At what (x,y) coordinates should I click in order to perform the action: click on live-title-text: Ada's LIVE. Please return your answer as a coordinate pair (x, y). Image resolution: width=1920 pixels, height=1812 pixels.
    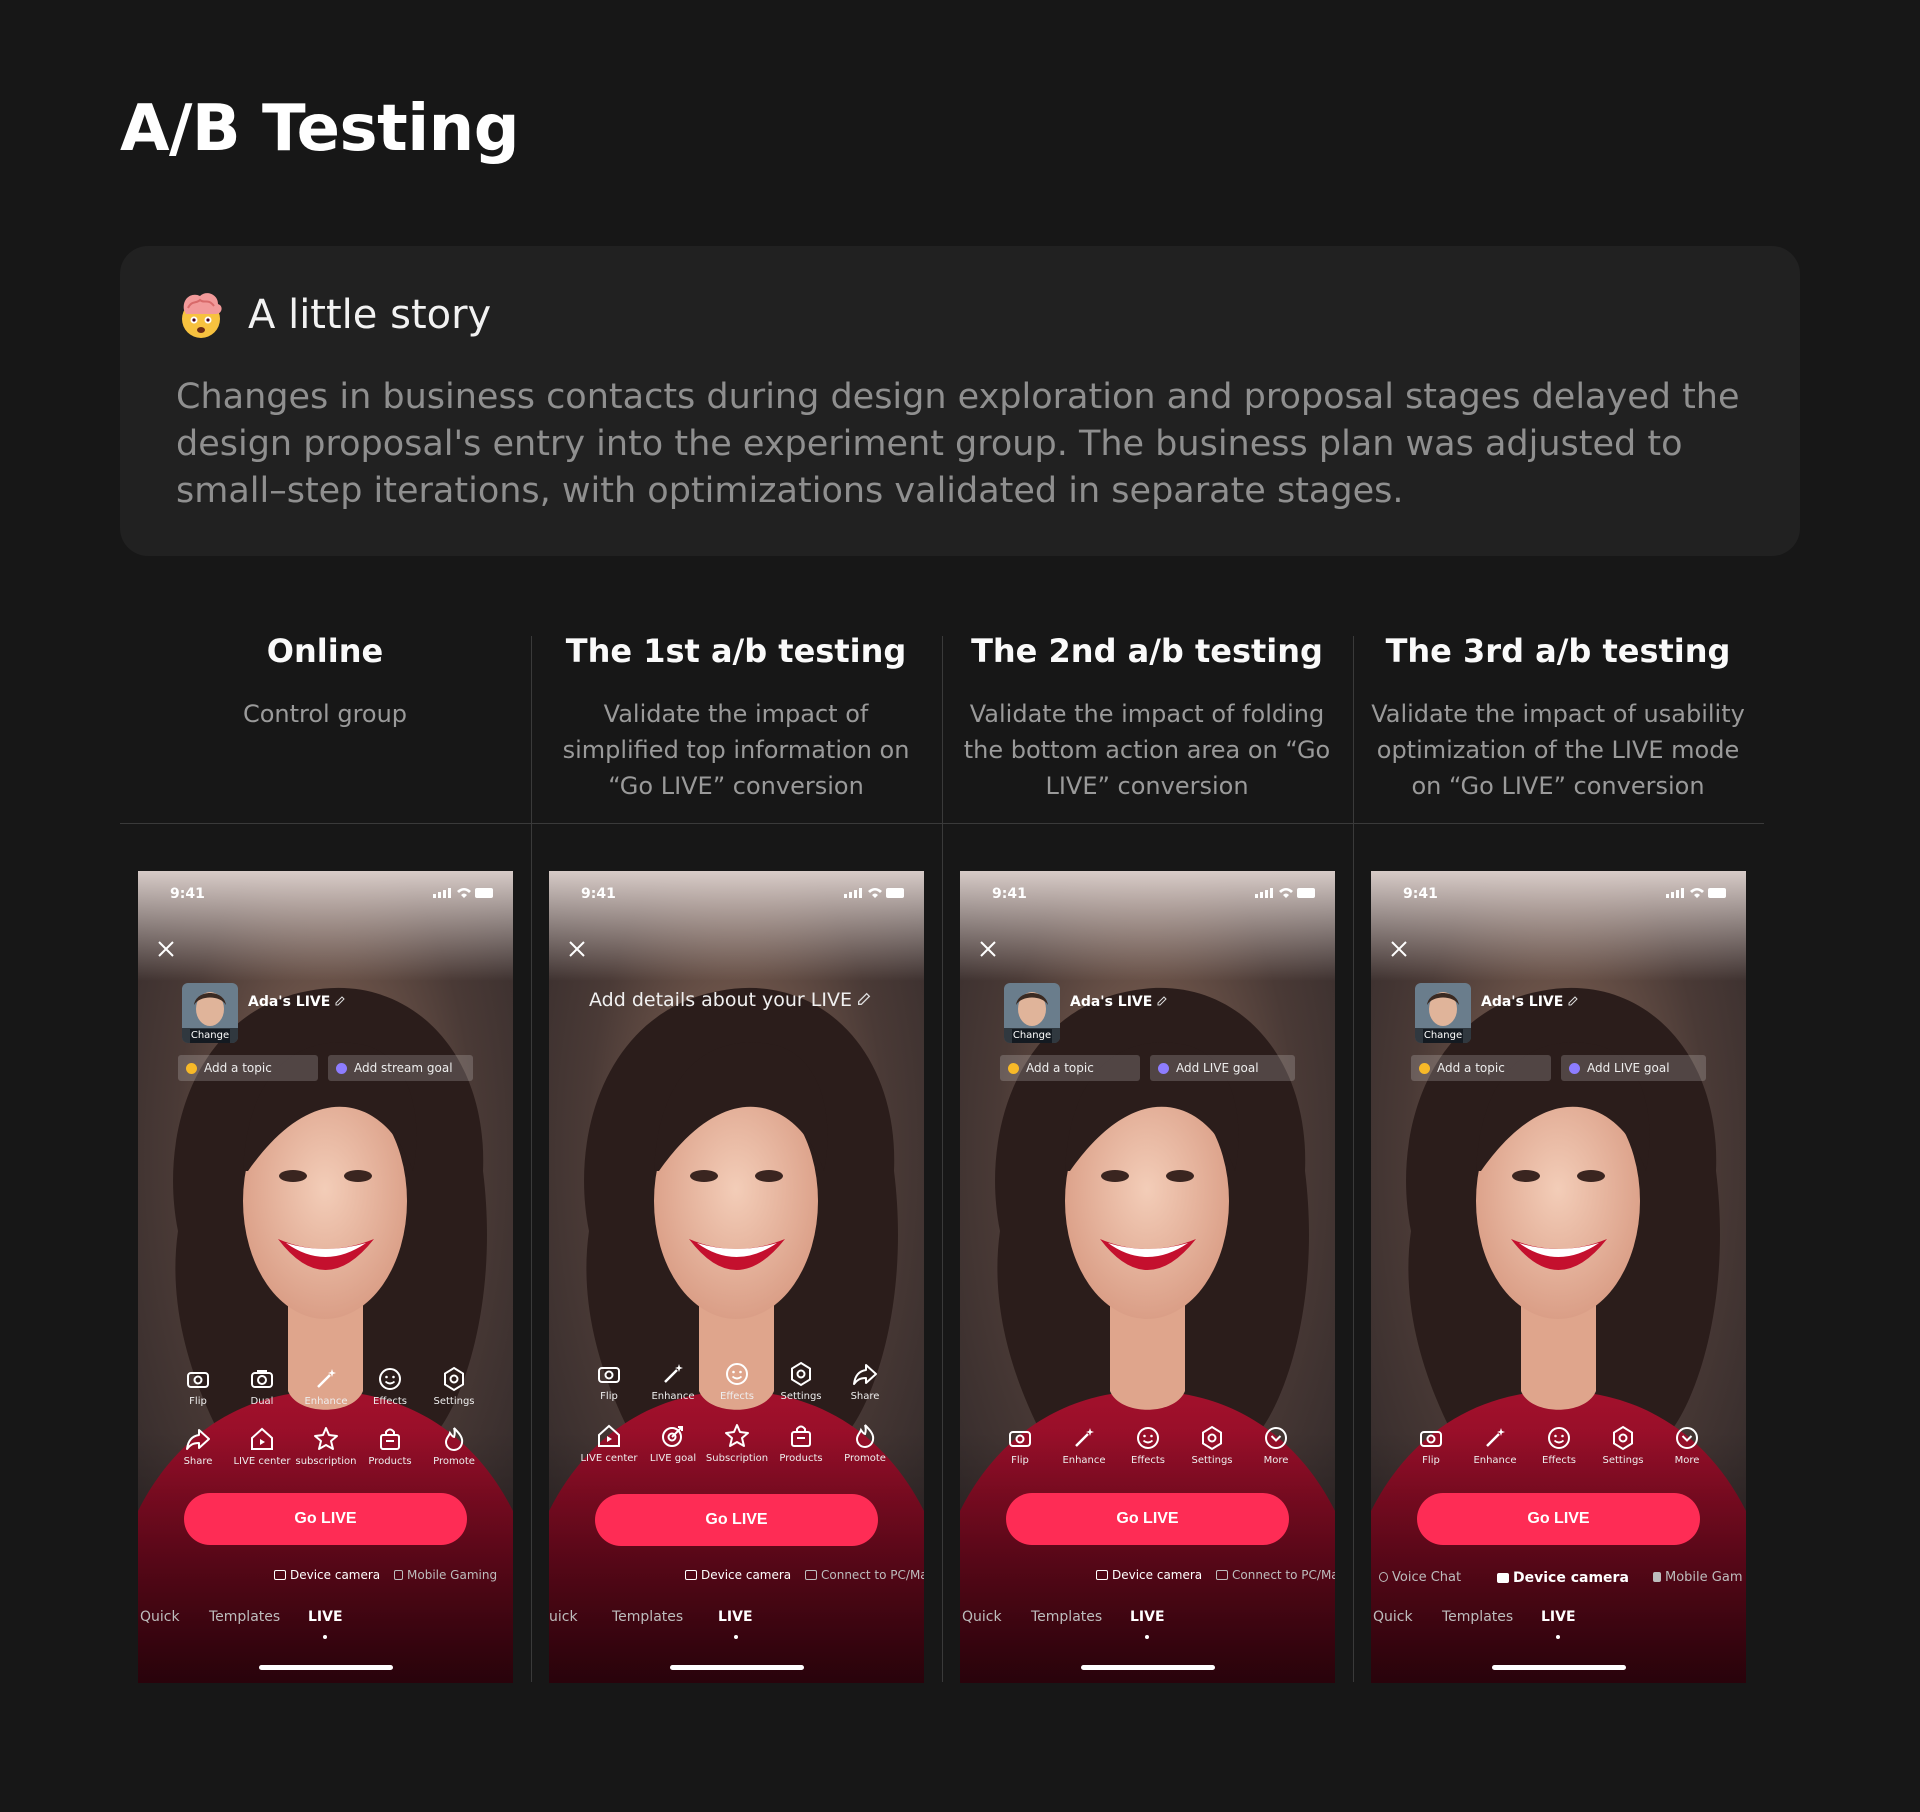
    Looking at the image, I should click on (289, 1002).